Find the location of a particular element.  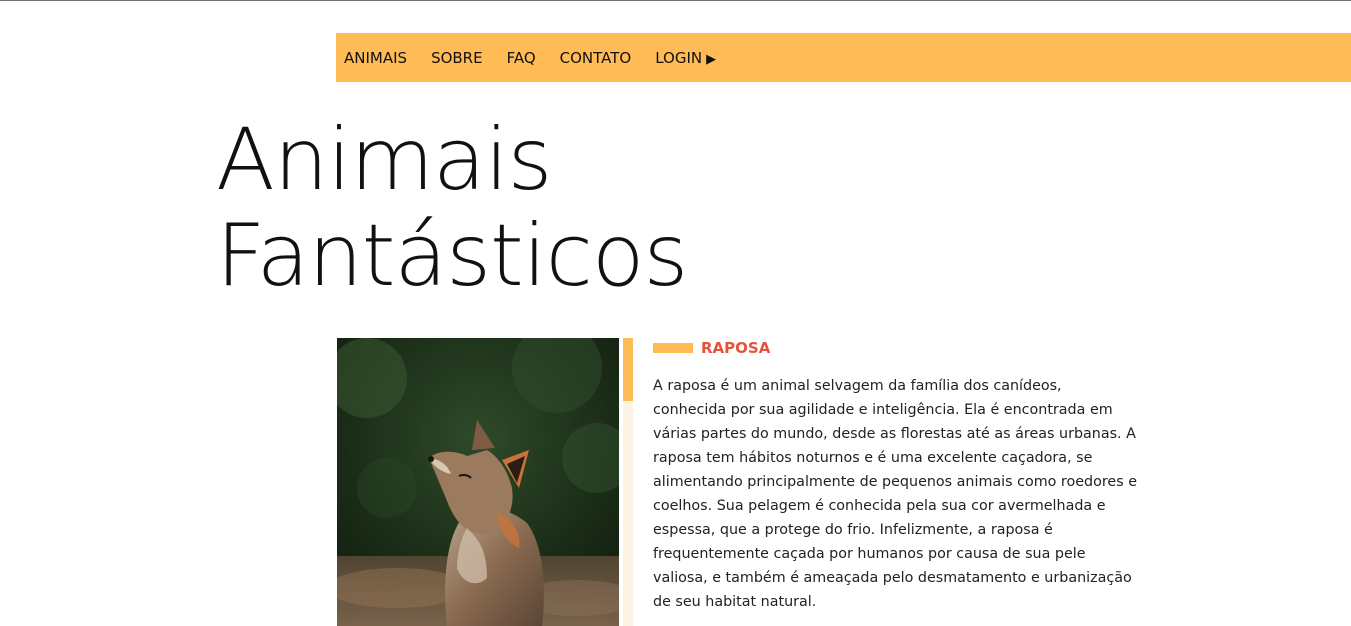

nav-link-faq: FAQ is located at coordinates (521, 58).